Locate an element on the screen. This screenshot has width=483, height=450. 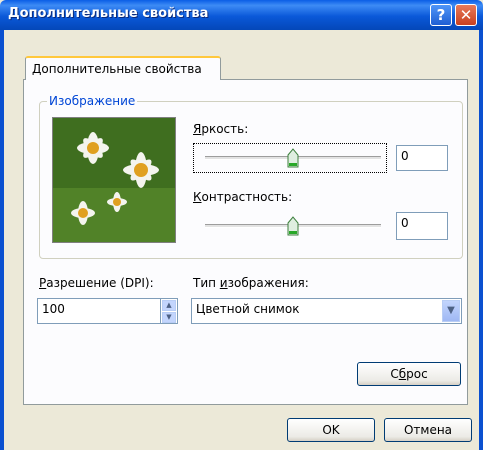
image-type-select: Цветной снимок is located at coordinates (326, 311).